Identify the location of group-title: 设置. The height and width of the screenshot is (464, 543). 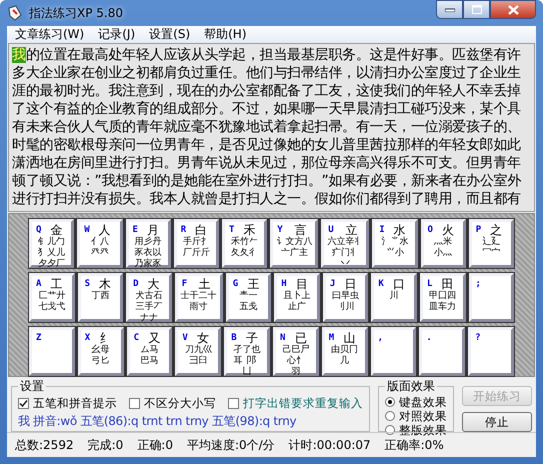
(32, 387).